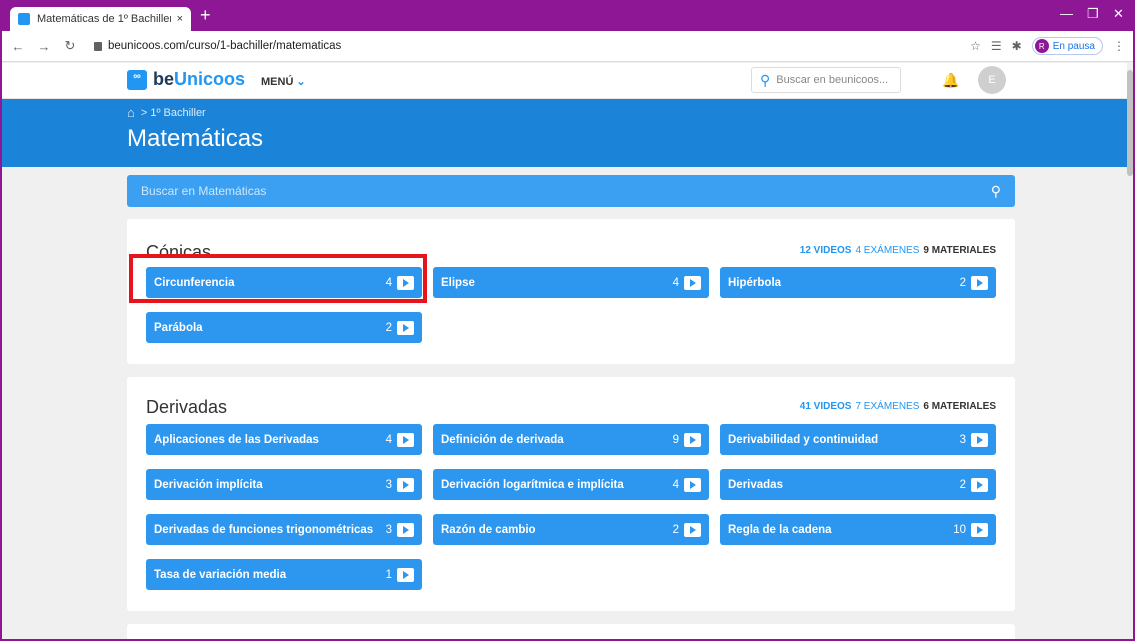 This screenshot has height=641, width=1135. Describe the element at coordinates (826, 250) in the screenshot. I see `videos-count: 12 VIDEOS` at that location.